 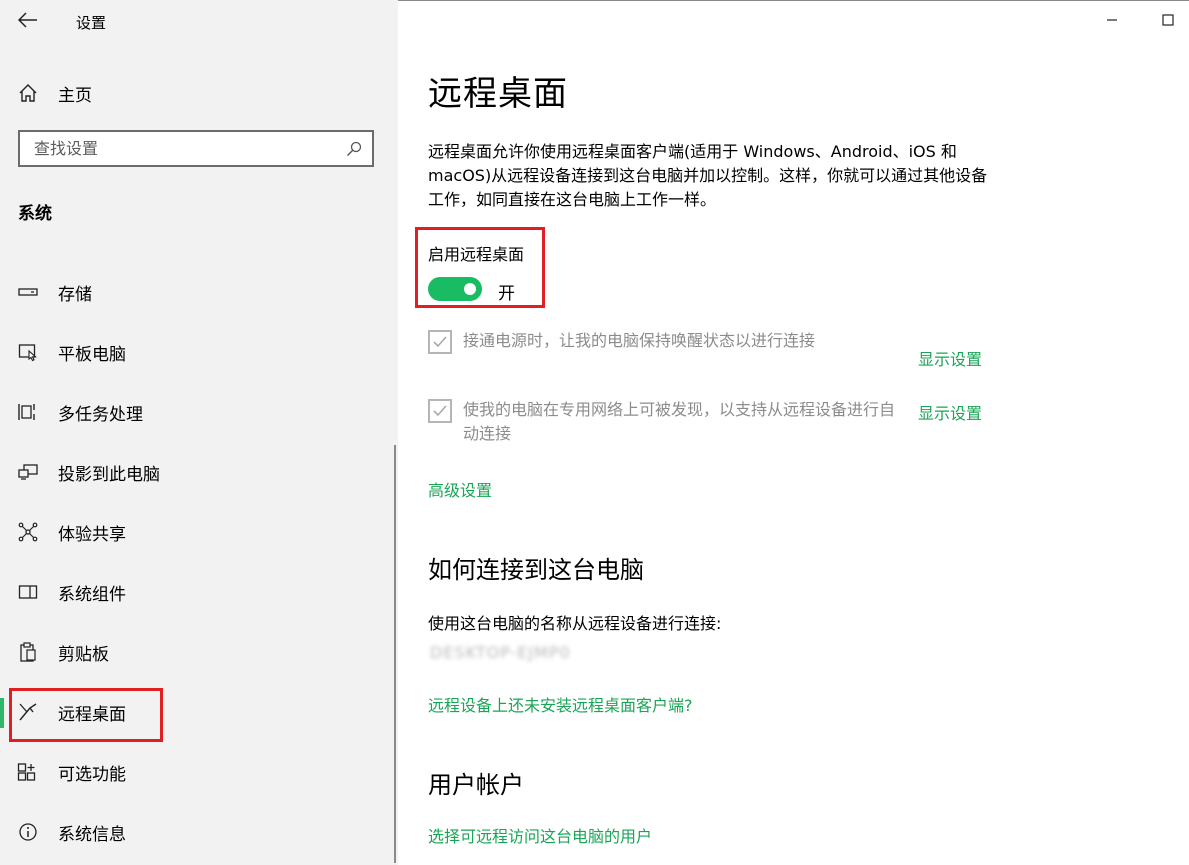 I want to click on back-button, so click(x=28, y=20).